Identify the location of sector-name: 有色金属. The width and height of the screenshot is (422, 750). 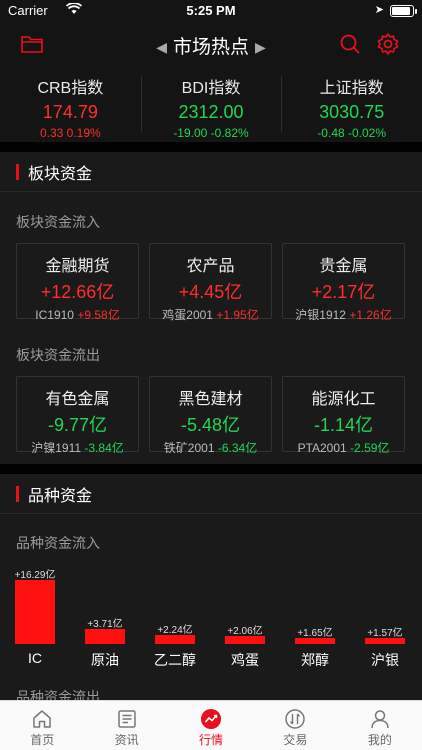
(77, 399).